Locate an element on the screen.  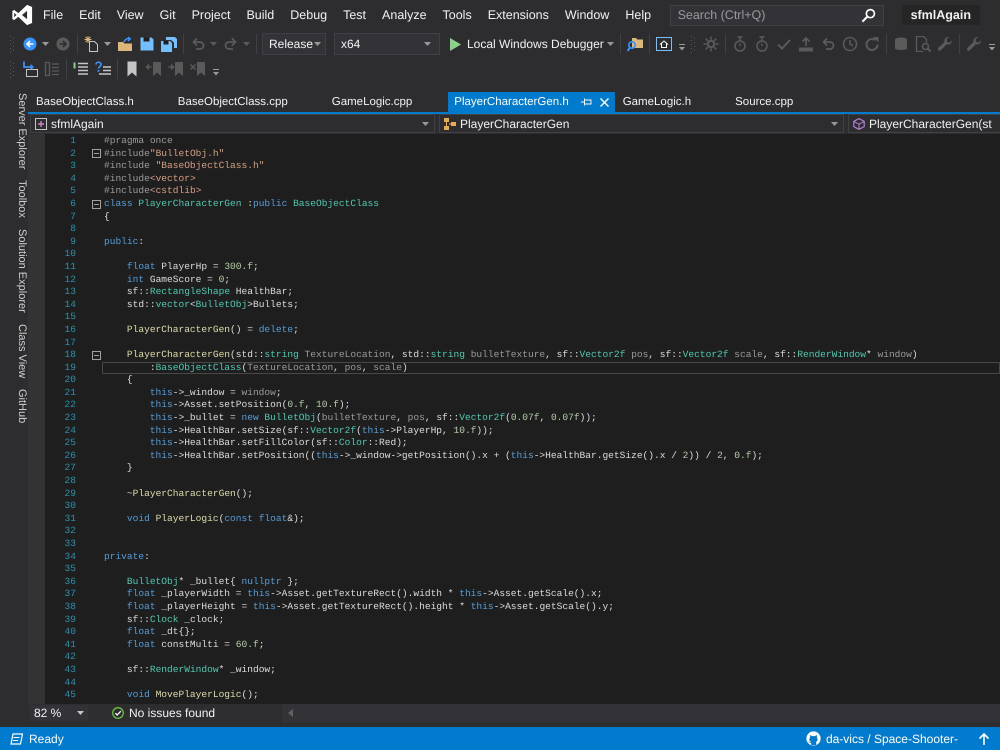
zoom-dropdown: 82 % is located at coordinates (59, 713).